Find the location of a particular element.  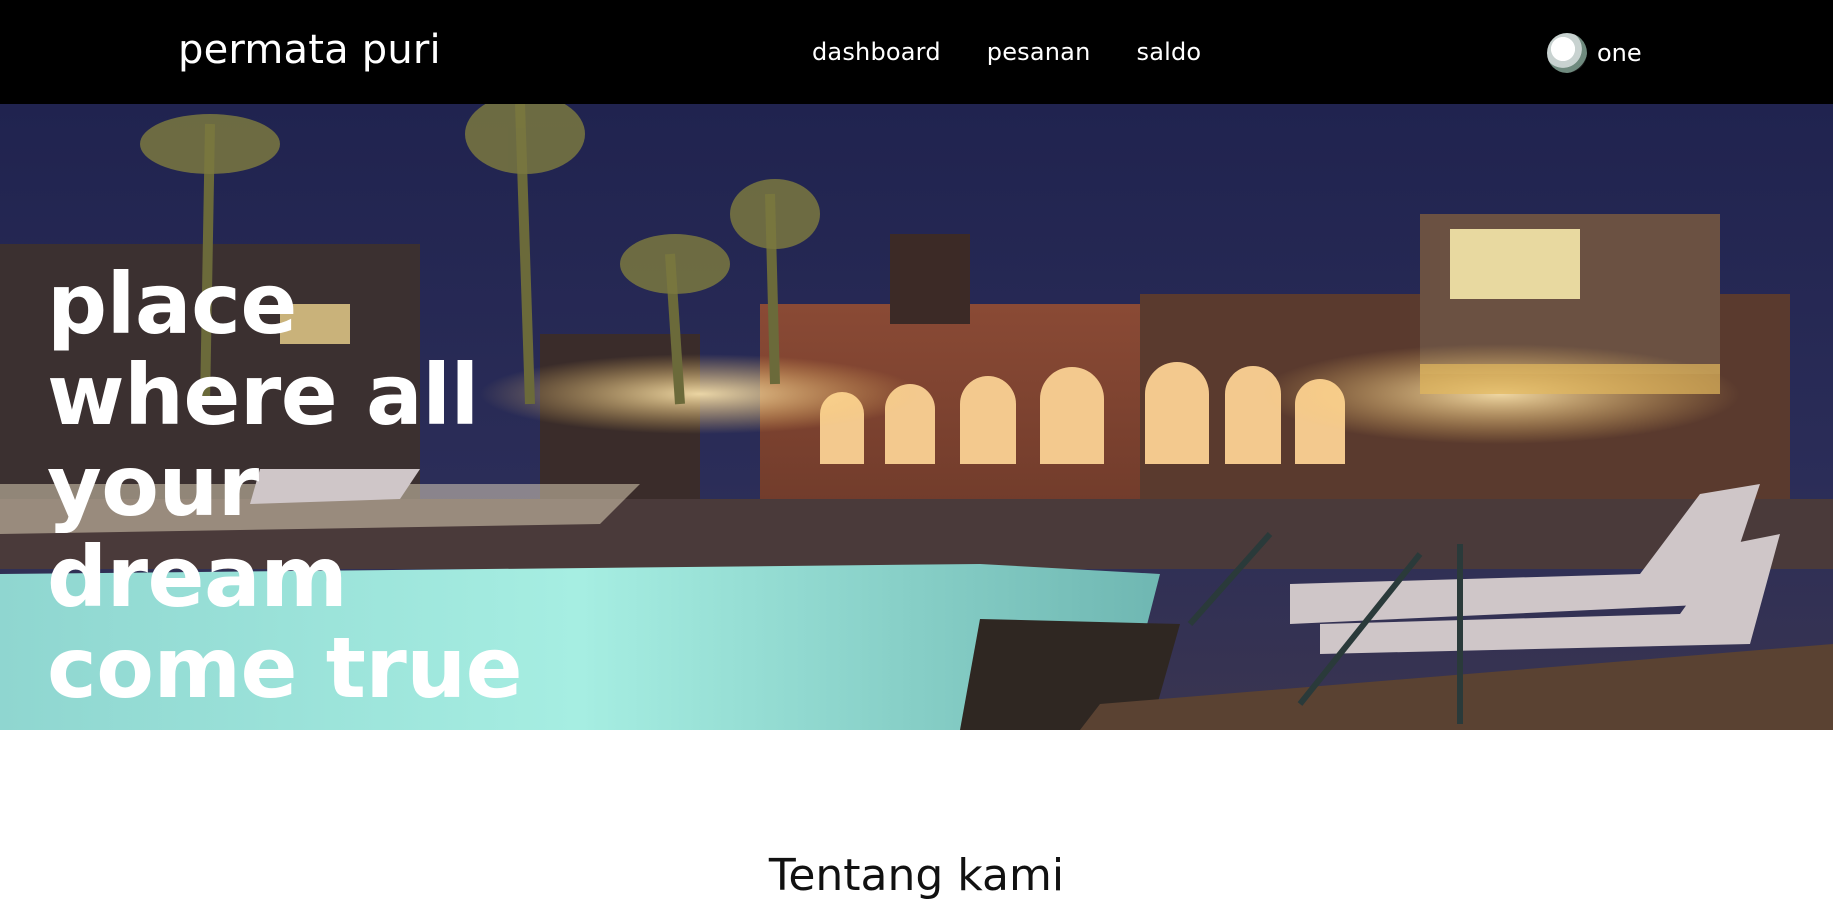

nav-links: dashboard pesanan saldo is located at coordinates (1006, 52).